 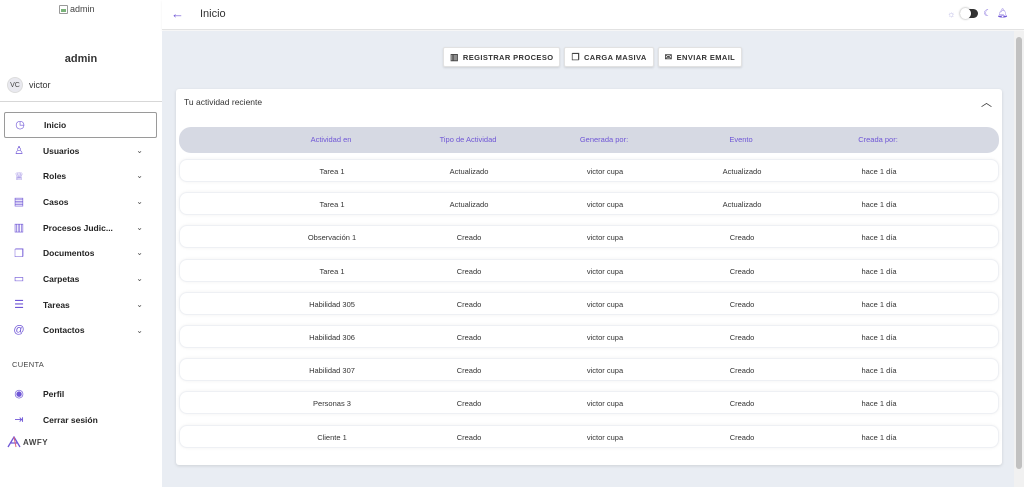 I want to click on sidebar-item-1: ◷ Inicio, so click(x=80, y=125).